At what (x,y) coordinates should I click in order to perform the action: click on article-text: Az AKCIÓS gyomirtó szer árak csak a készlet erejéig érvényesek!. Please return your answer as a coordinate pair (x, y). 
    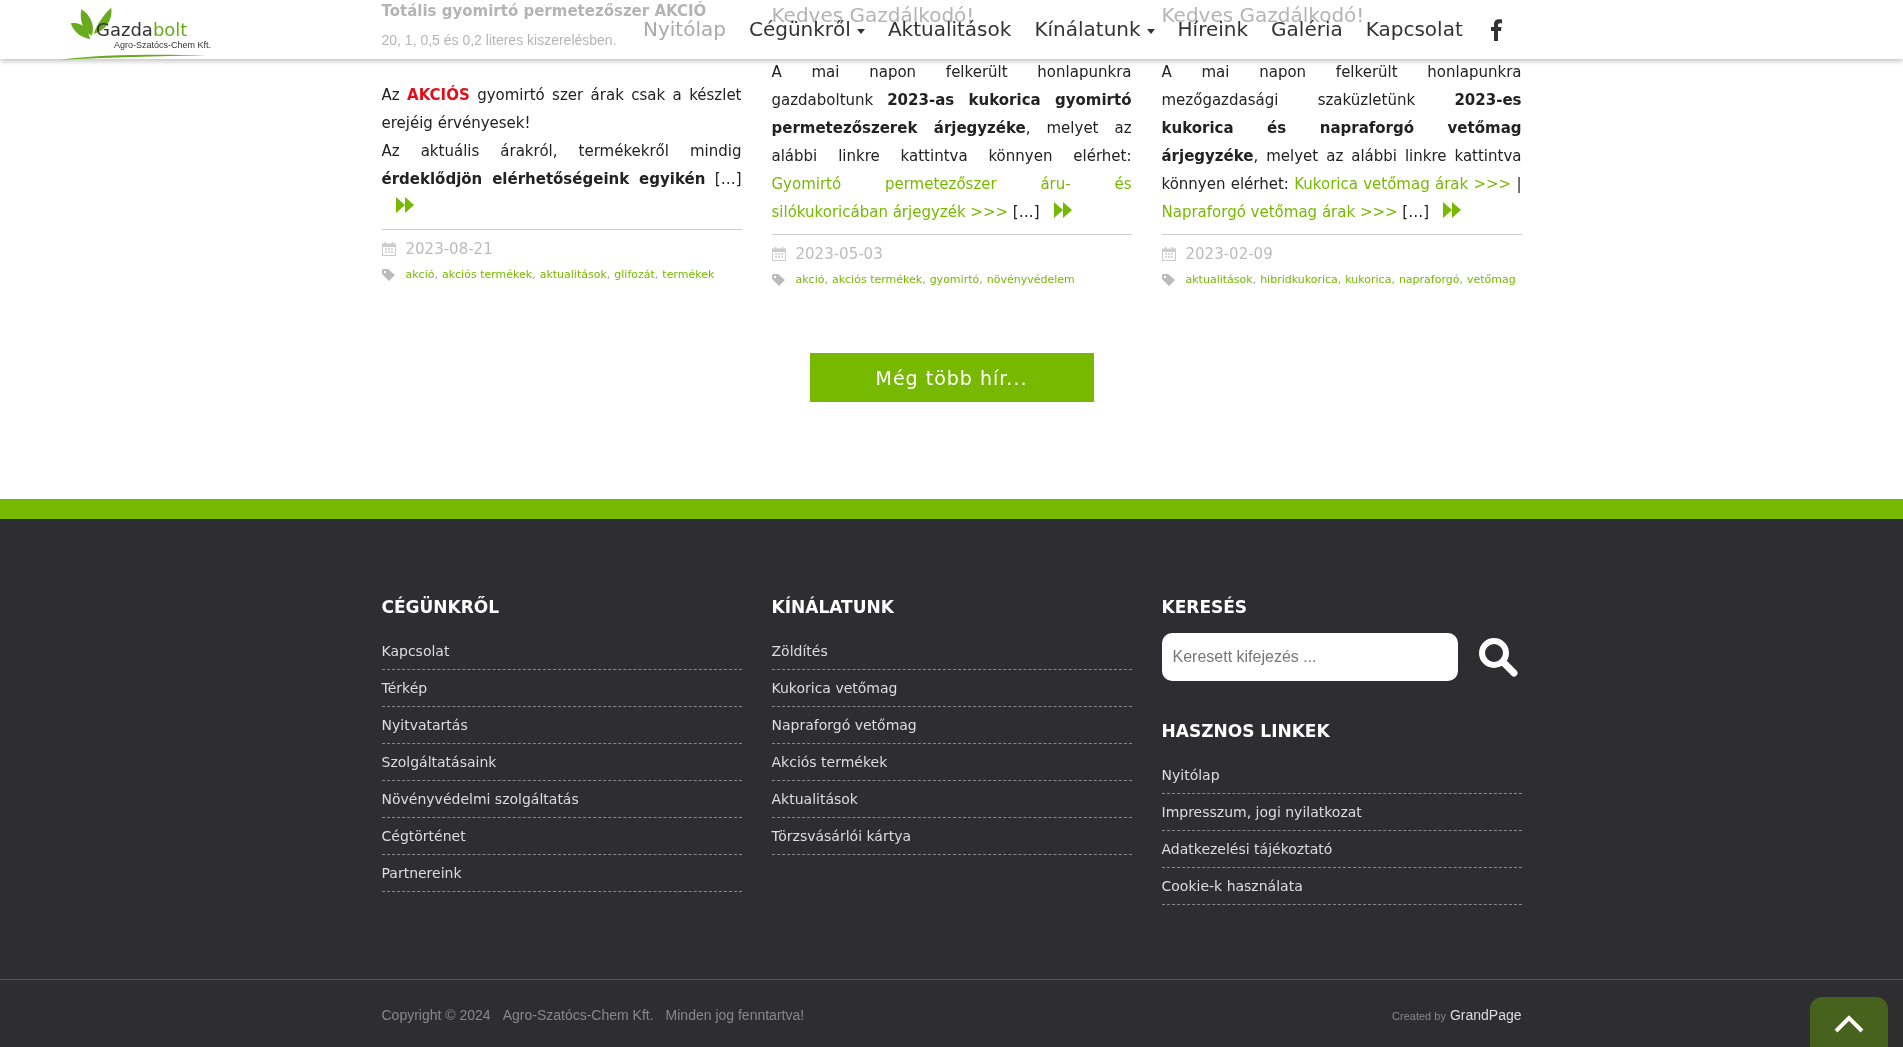
    Looking at the image, I should click on (561, 109).